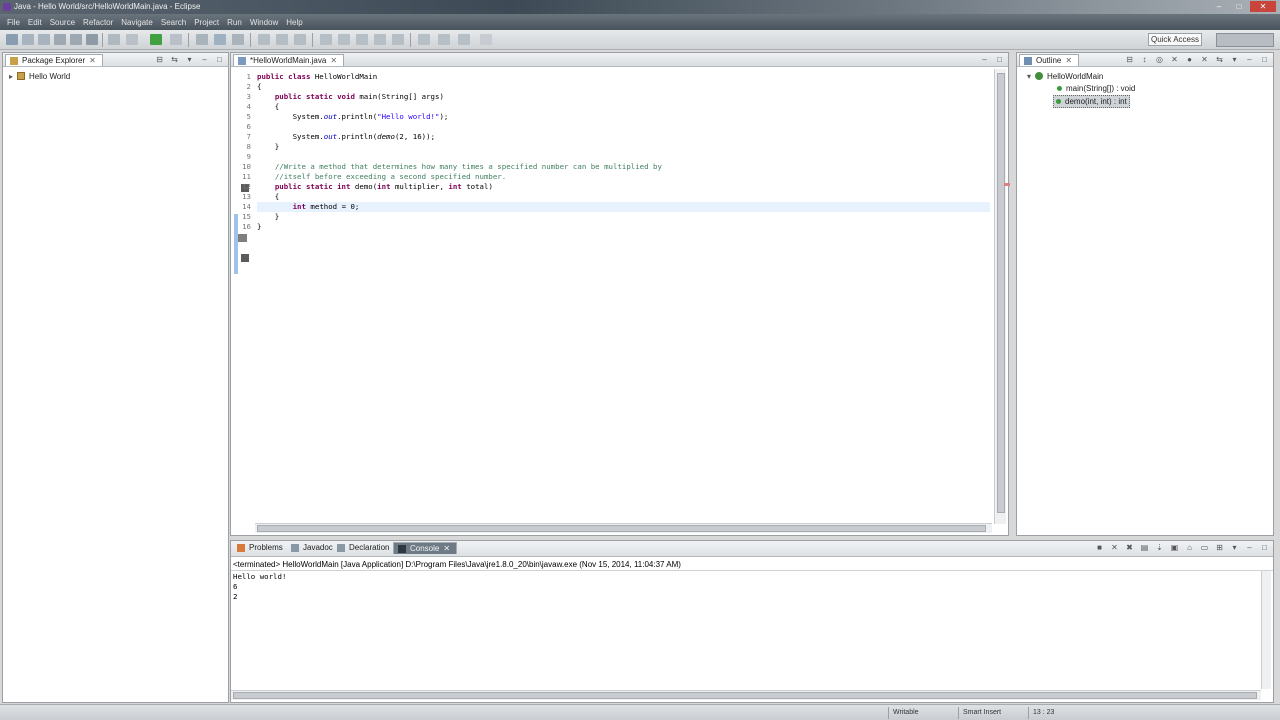  Describe the element at coordinates (132, 39) in the screenshot. I see `debug-icon` at that location.